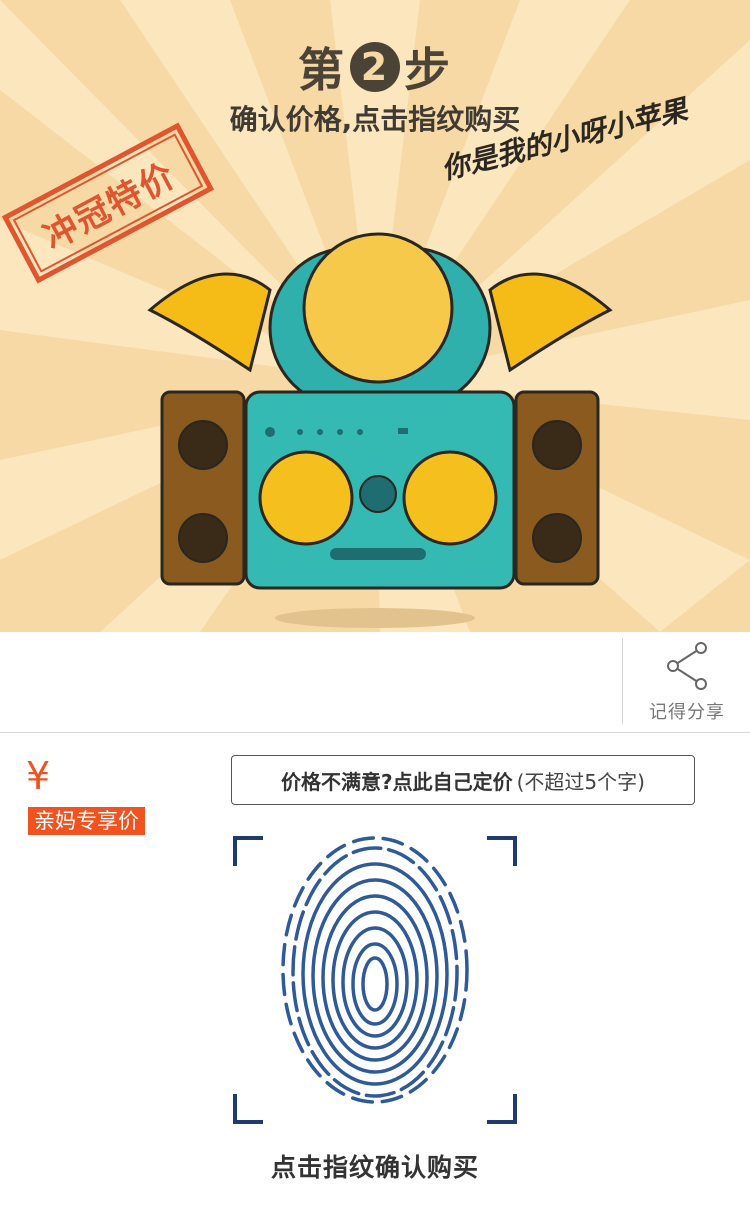 Image resolution: width=750 pixels, height=1208 pixels. Describe the element at coordinates (687, 666) in the screenshot. I see `share-icon` at that location.